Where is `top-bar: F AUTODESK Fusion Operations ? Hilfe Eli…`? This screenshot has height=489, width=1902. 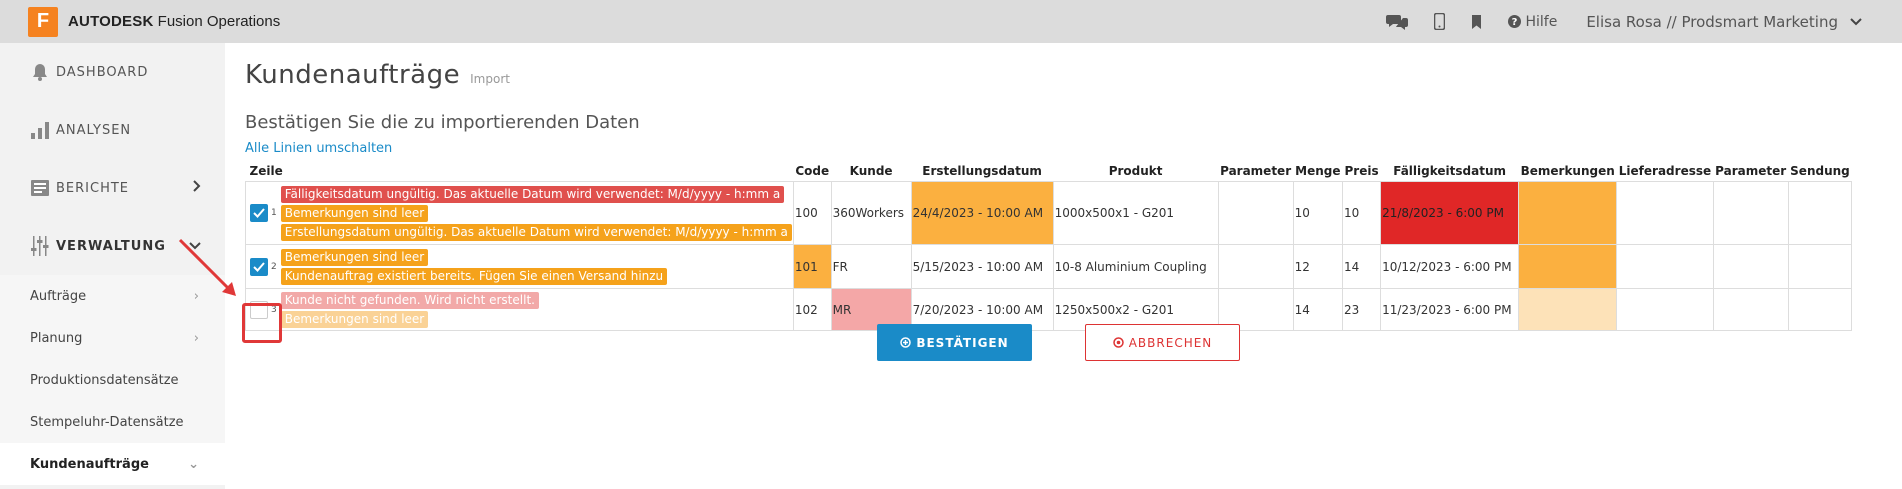 top-bar: F AUTODESK Fusion Operations ? Hilfe Eli… is located at coordinates (951, 21).